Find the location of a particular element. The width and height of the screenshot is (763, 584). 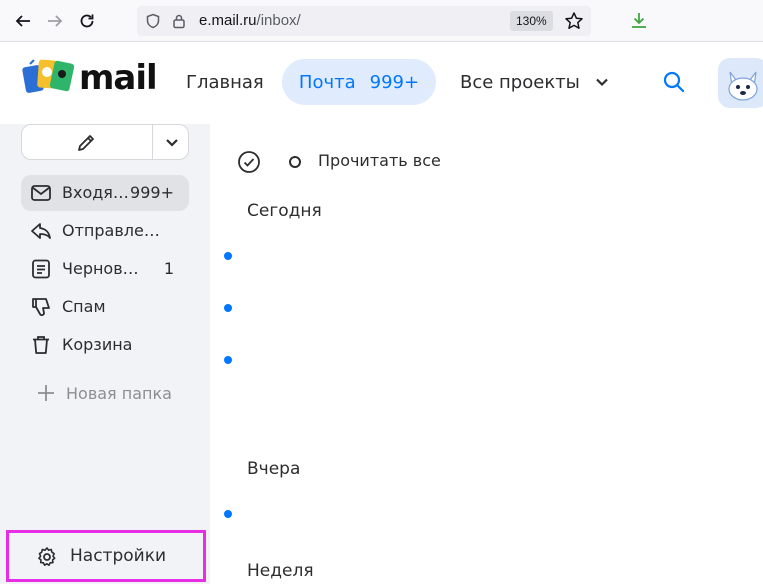

sidebar-item-sent: Отправленные is located at coordinates (105, 231).